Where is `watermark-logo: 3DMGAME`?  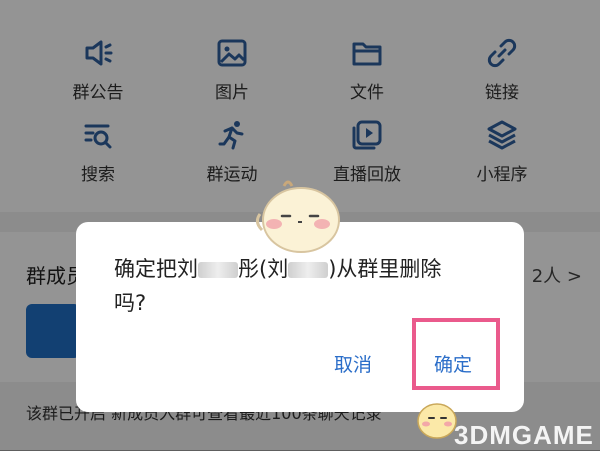 watermark-logo: 3DMGAME is located at coordinates (524, 435).